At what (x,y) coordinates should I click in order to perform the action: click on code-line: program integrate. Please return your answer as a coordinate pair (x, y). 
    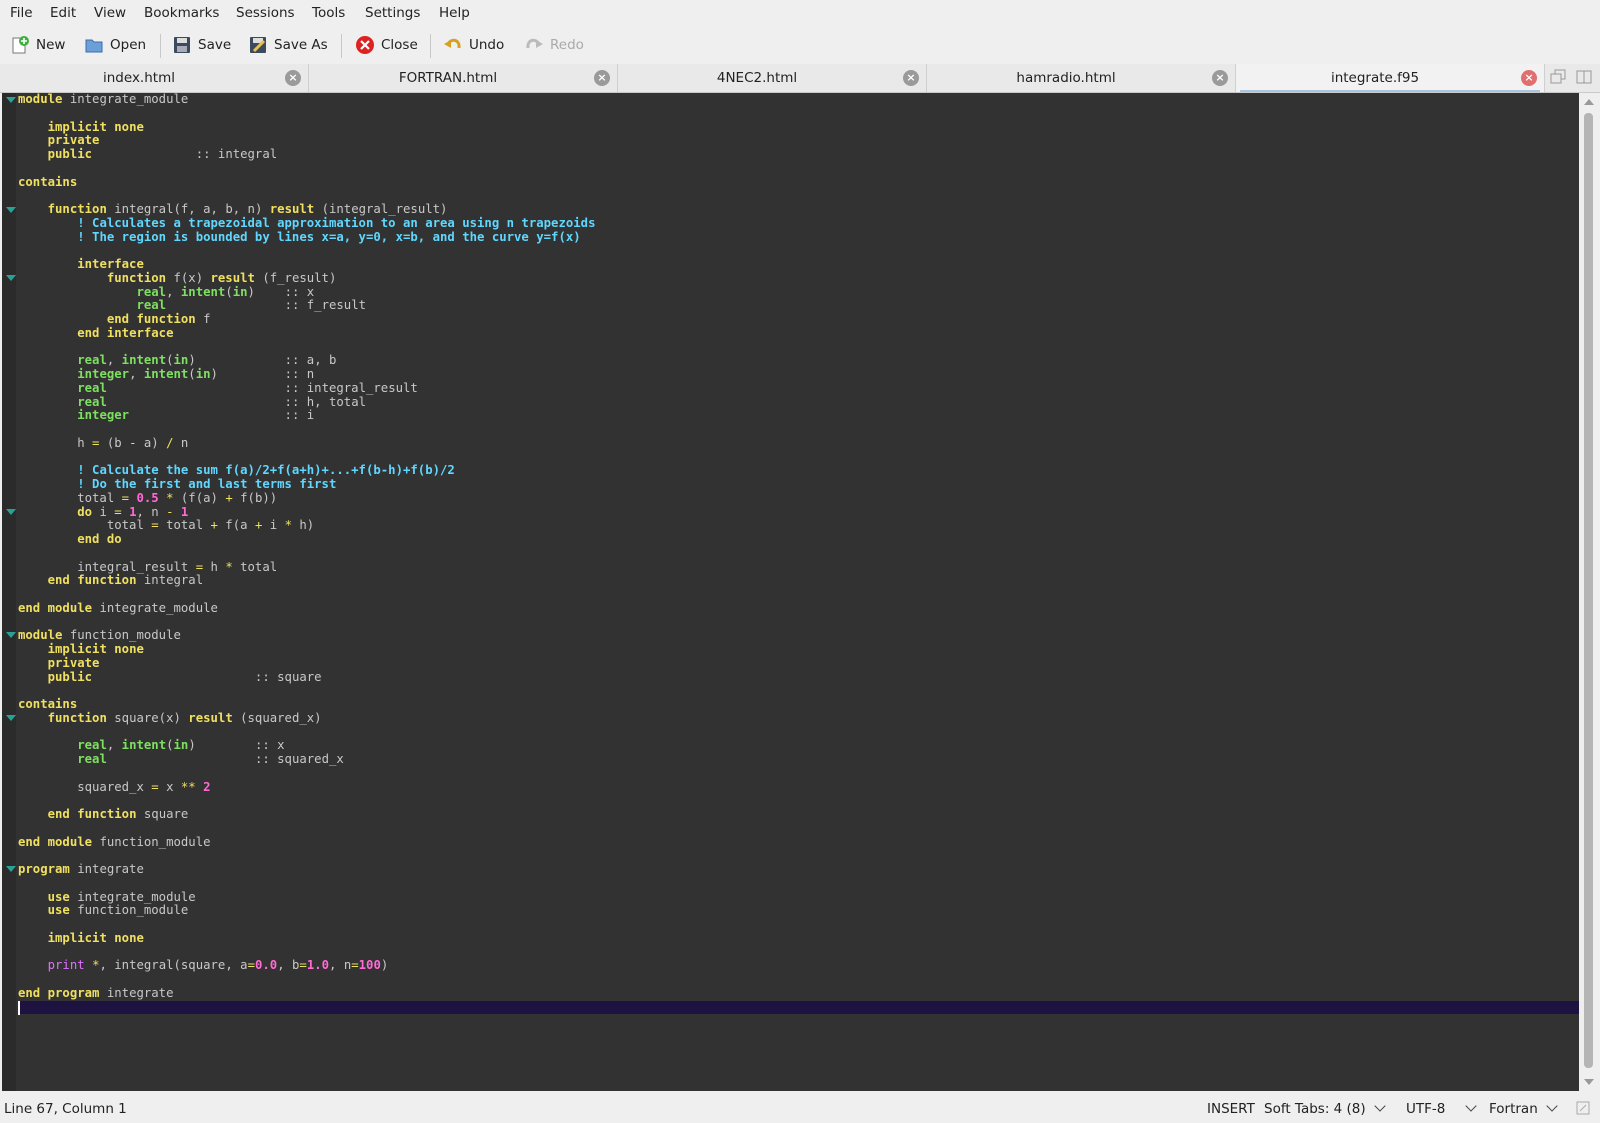
    Looking at the image, I should click on (798, 869).